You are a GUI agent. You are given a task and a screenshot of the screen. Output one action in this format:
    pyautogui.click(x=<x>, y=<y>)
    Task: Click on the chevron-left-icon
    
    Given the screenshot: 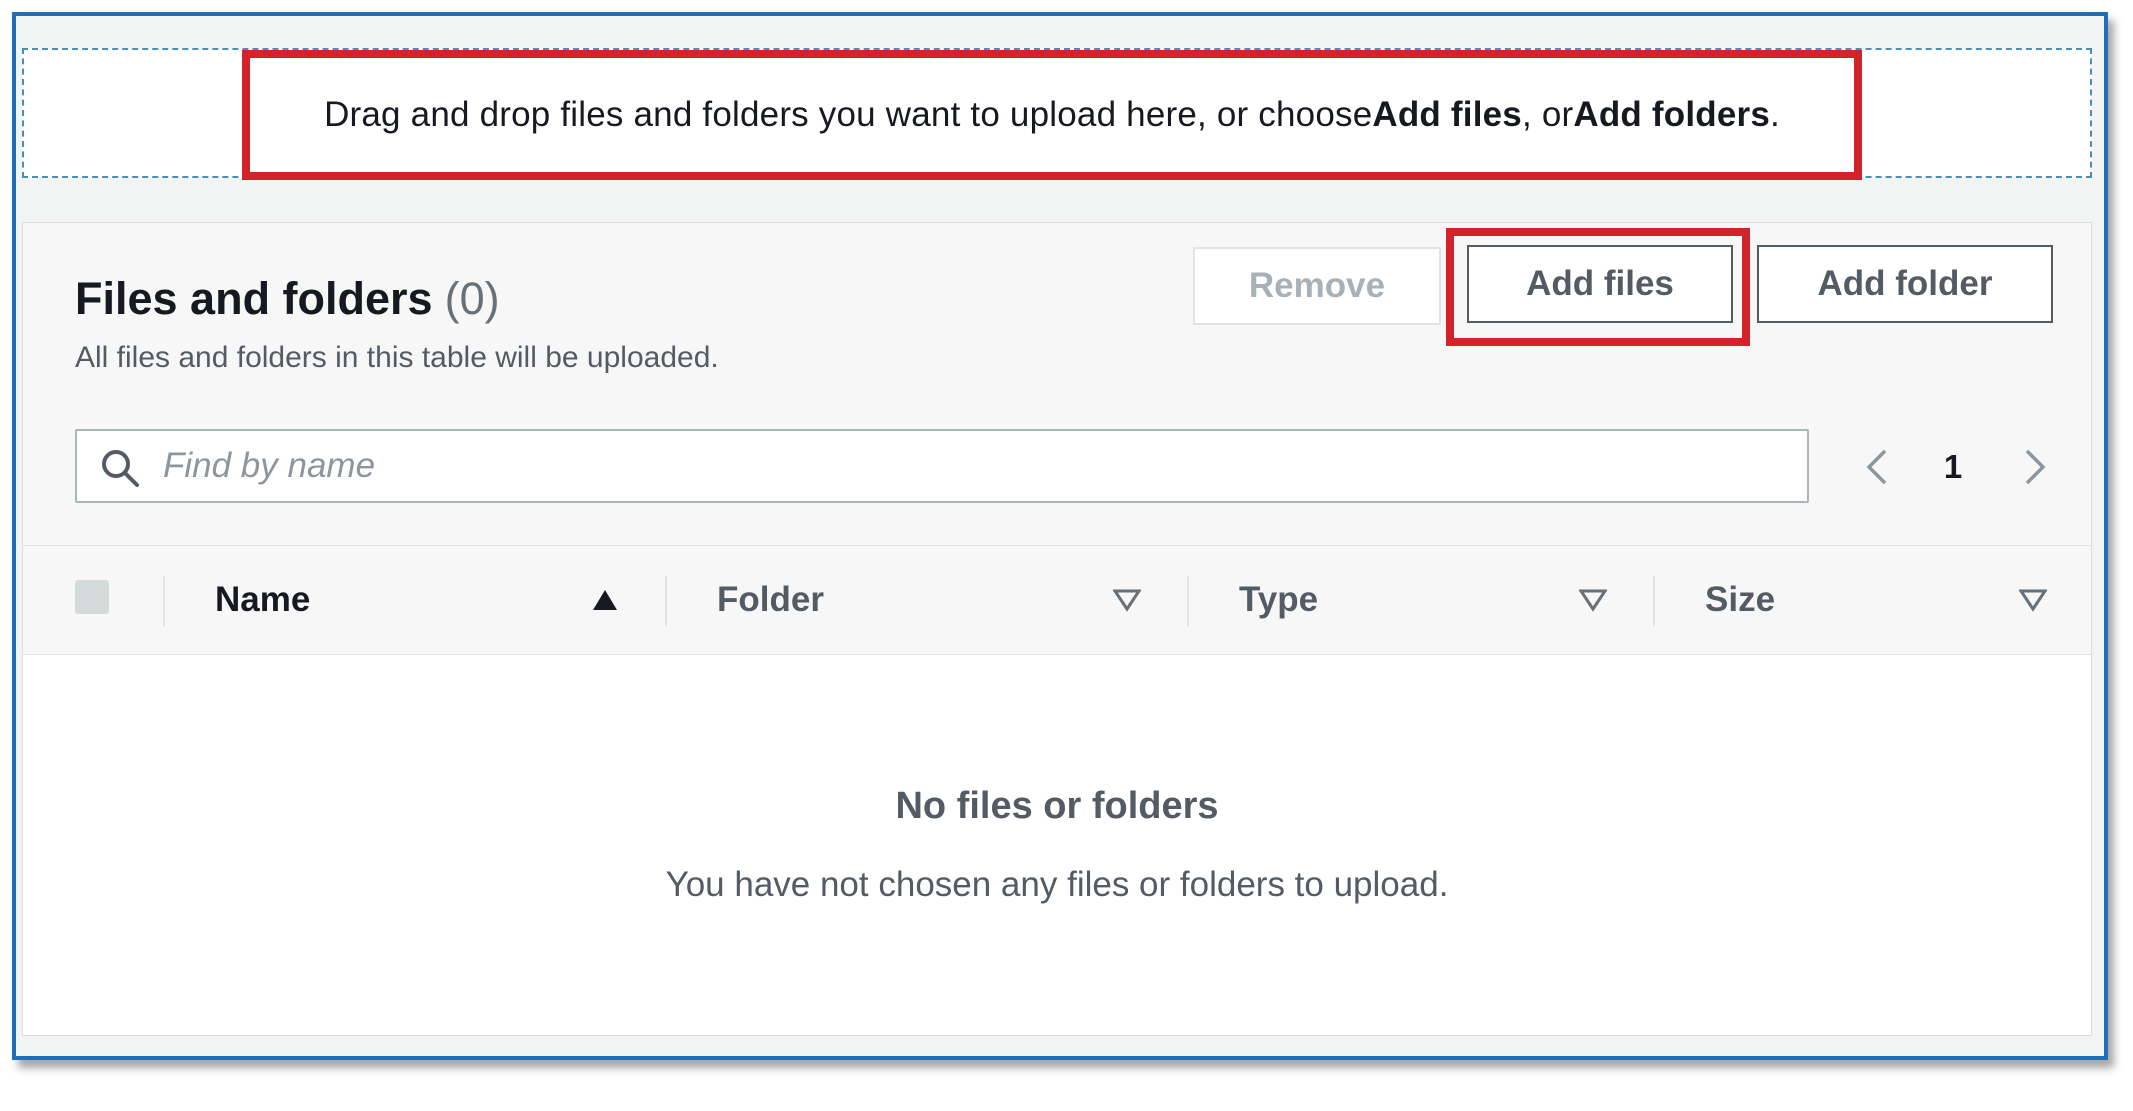 What is the action you would take?
    pyautogui.click(x=1877, y=467)
    